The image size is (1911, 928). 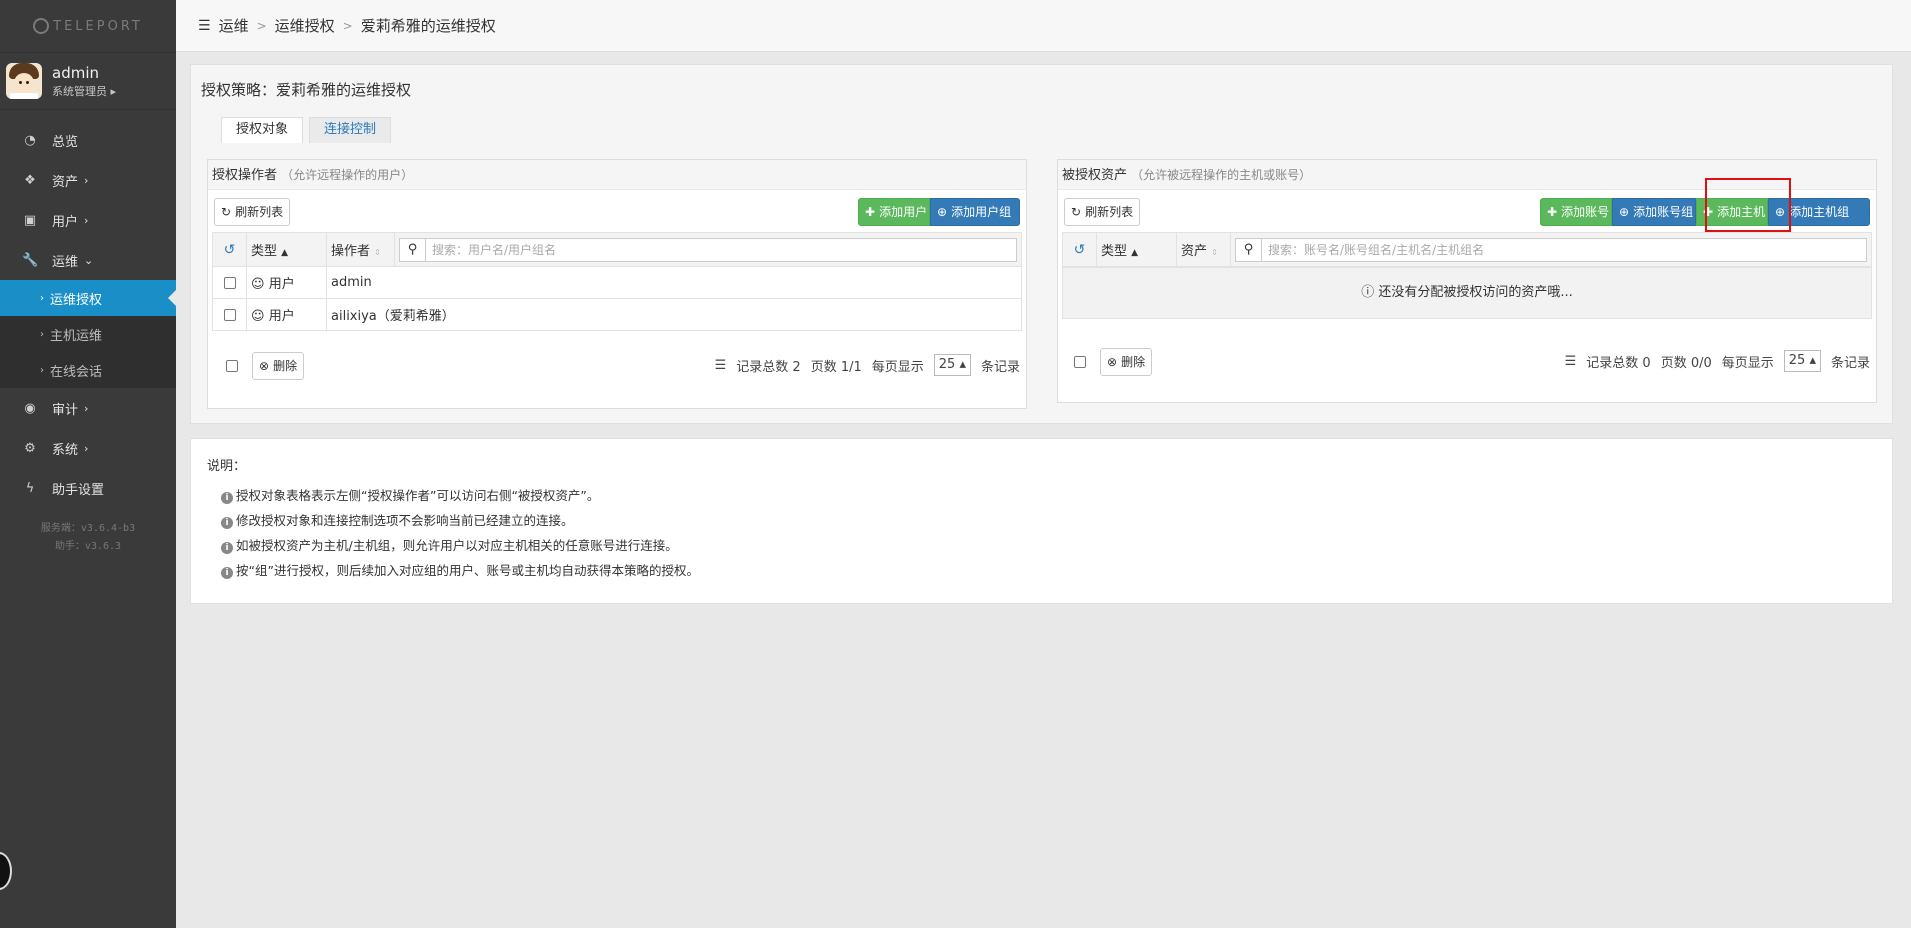 I want to click on add-user-button: ✚ 添加用户, so click(x=894, y=212).